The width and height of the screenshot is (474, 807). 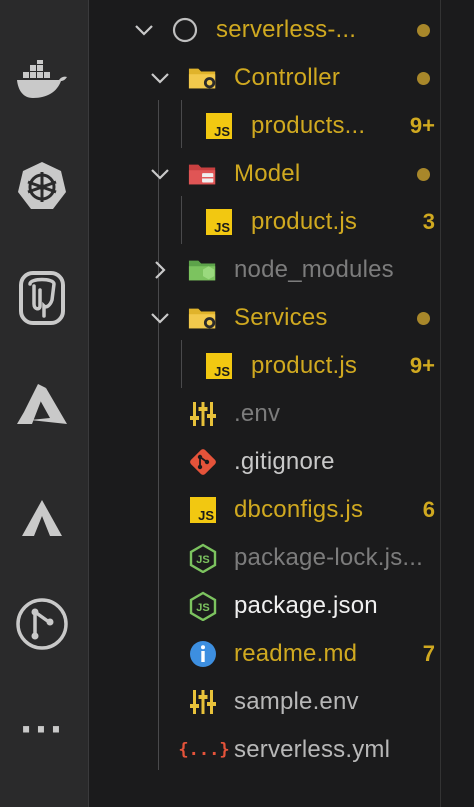 I want to click on tree-item-dbconfigs-js: JS dbconfigs.js 6, so click(x=264, y=510).